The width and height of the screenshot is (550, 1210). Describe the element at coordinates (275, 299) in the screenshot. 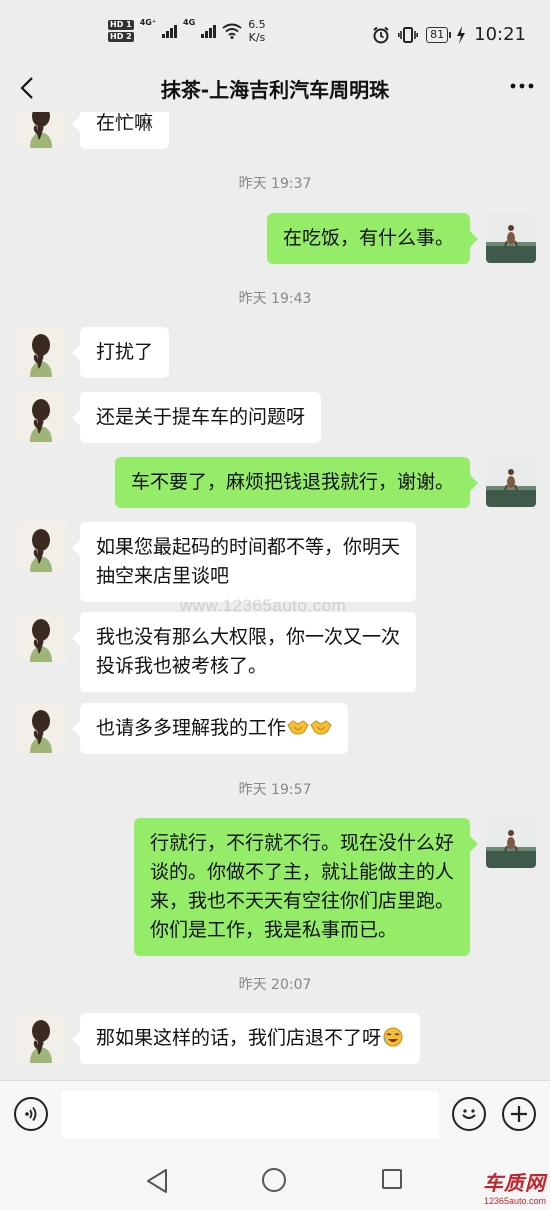

I see `message-timestamp: 昨天 19:43` at that location.